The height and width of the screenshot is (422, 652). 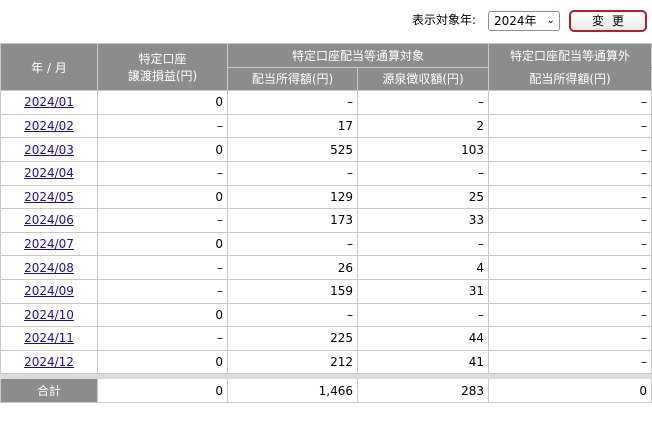 What do you see at coordinates (49, 220) in the screenshot?
I see `month-link: 2024/06` at bounding box center [49, 220].